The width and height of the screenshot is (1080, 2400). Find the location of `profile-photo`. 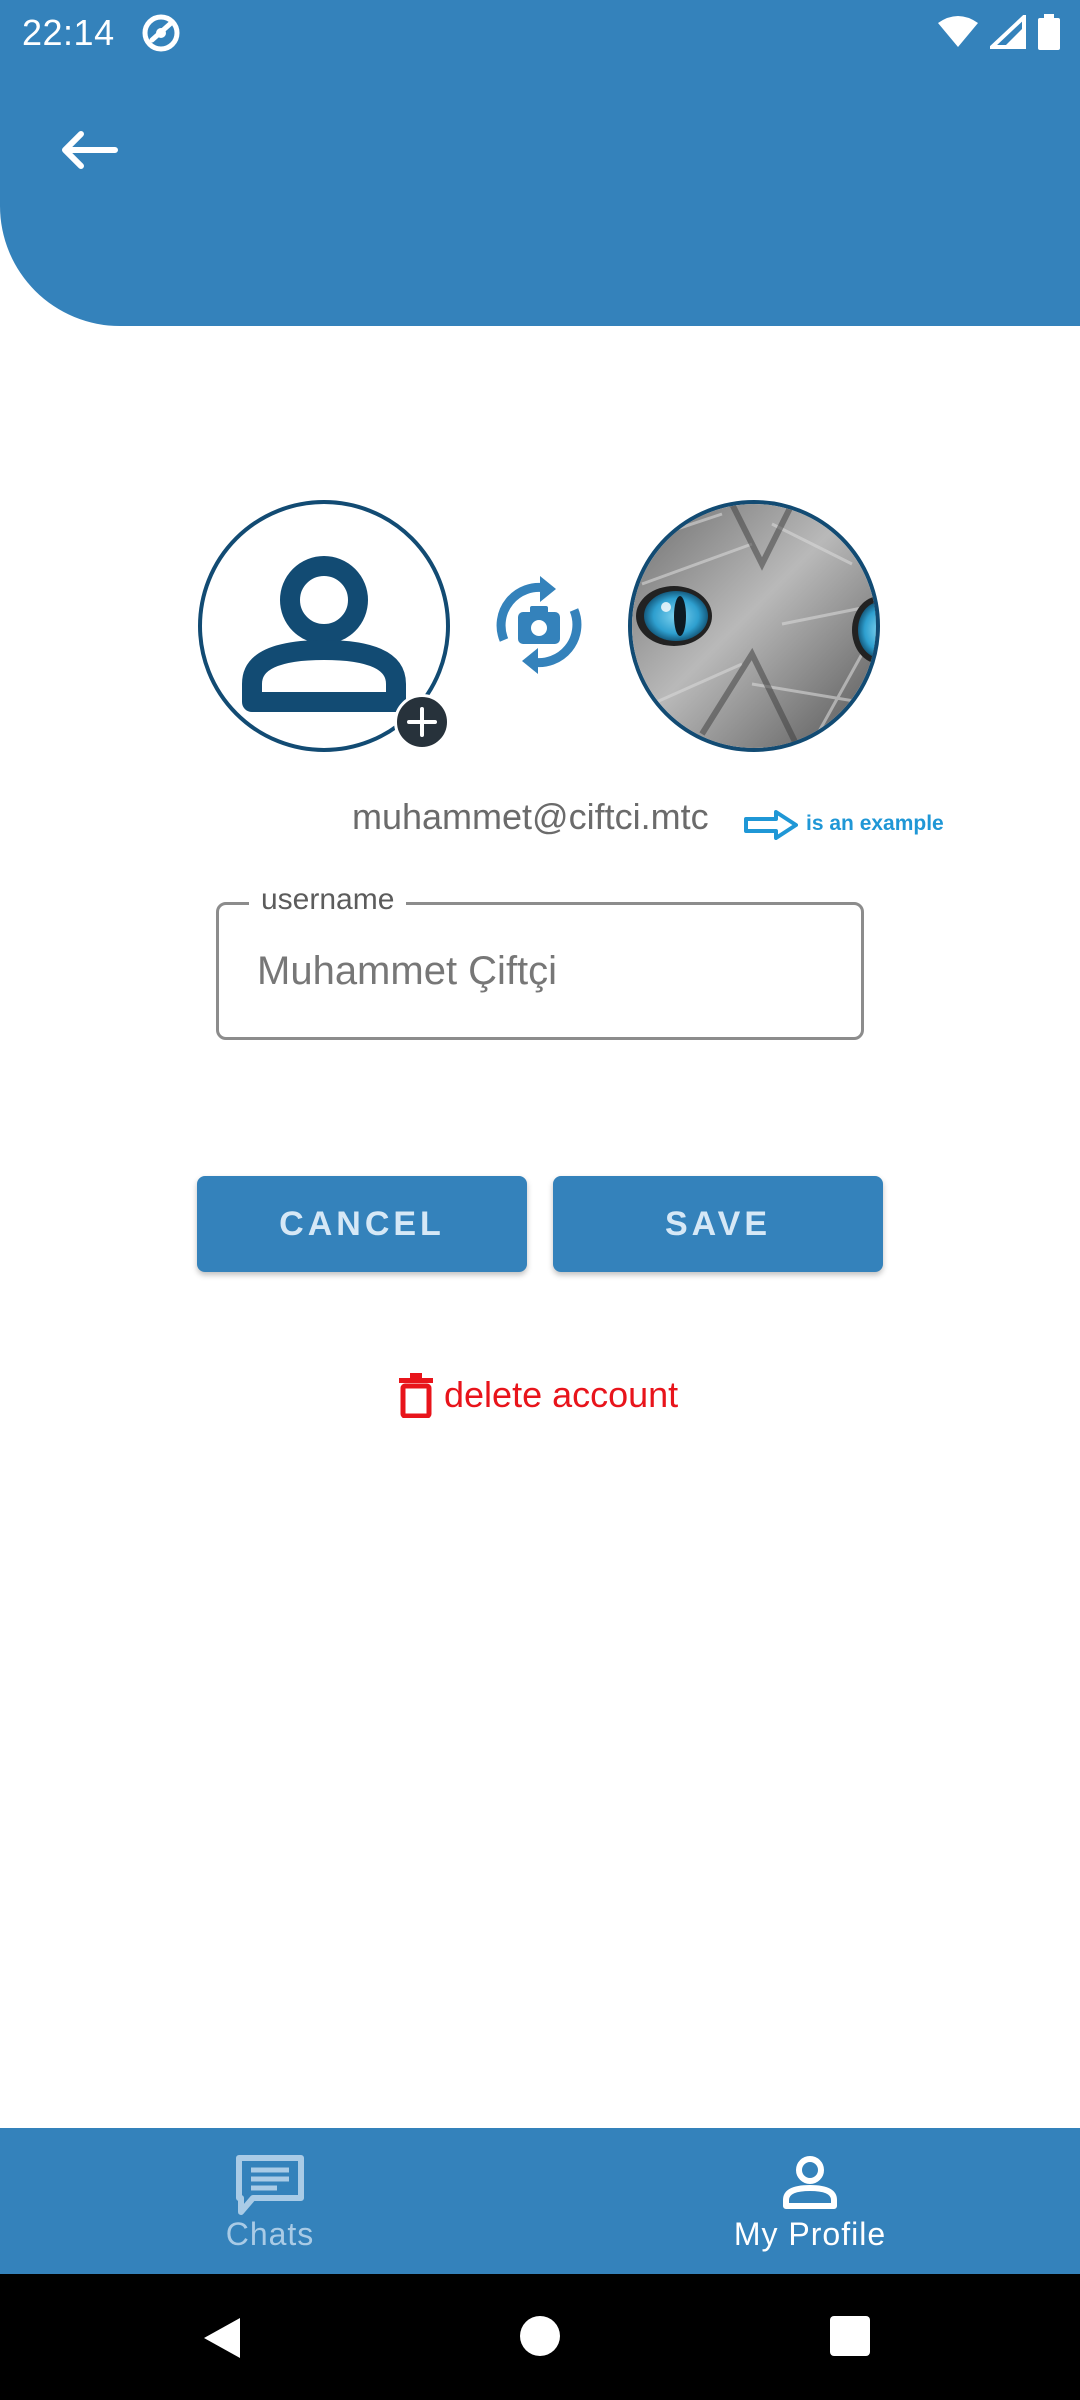

profile-photo is located at coordinates (754, 626).